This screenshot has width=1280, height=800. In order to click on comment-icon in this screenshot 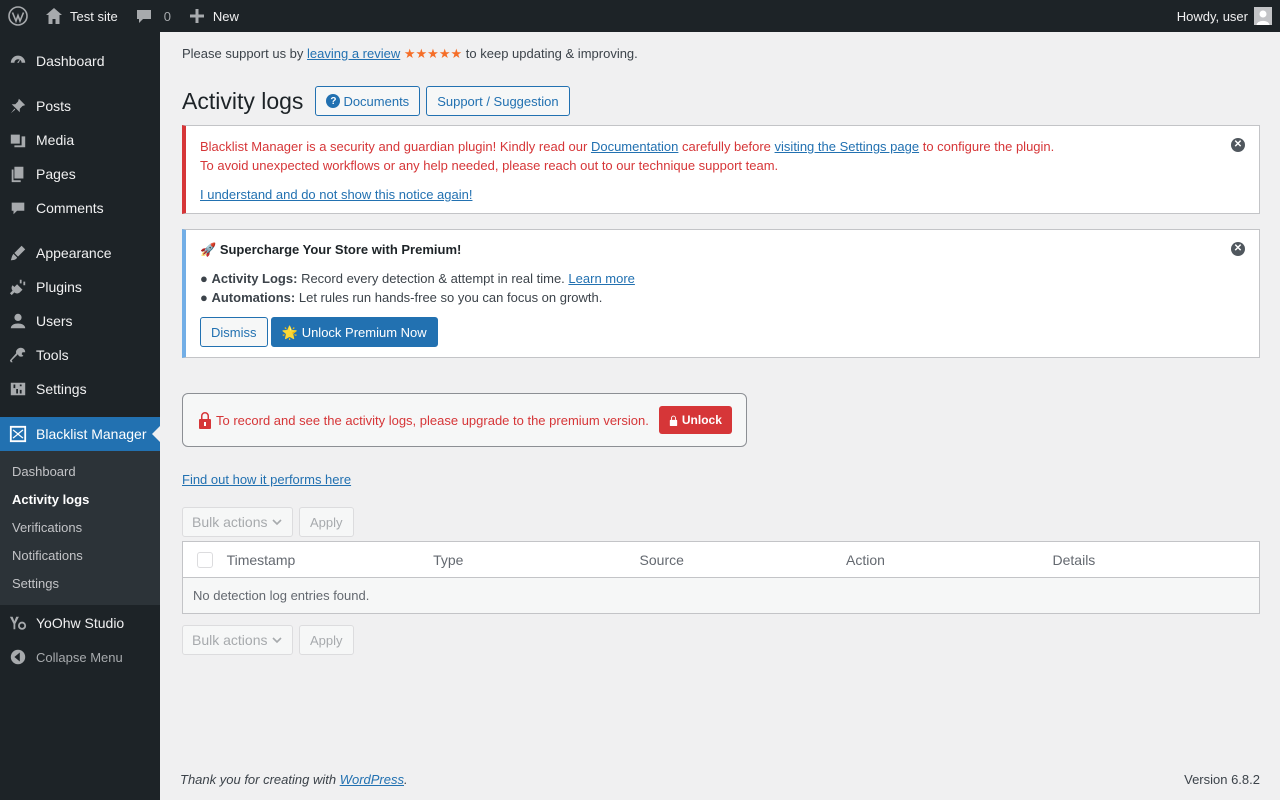, I will do `click(143, 16)`.